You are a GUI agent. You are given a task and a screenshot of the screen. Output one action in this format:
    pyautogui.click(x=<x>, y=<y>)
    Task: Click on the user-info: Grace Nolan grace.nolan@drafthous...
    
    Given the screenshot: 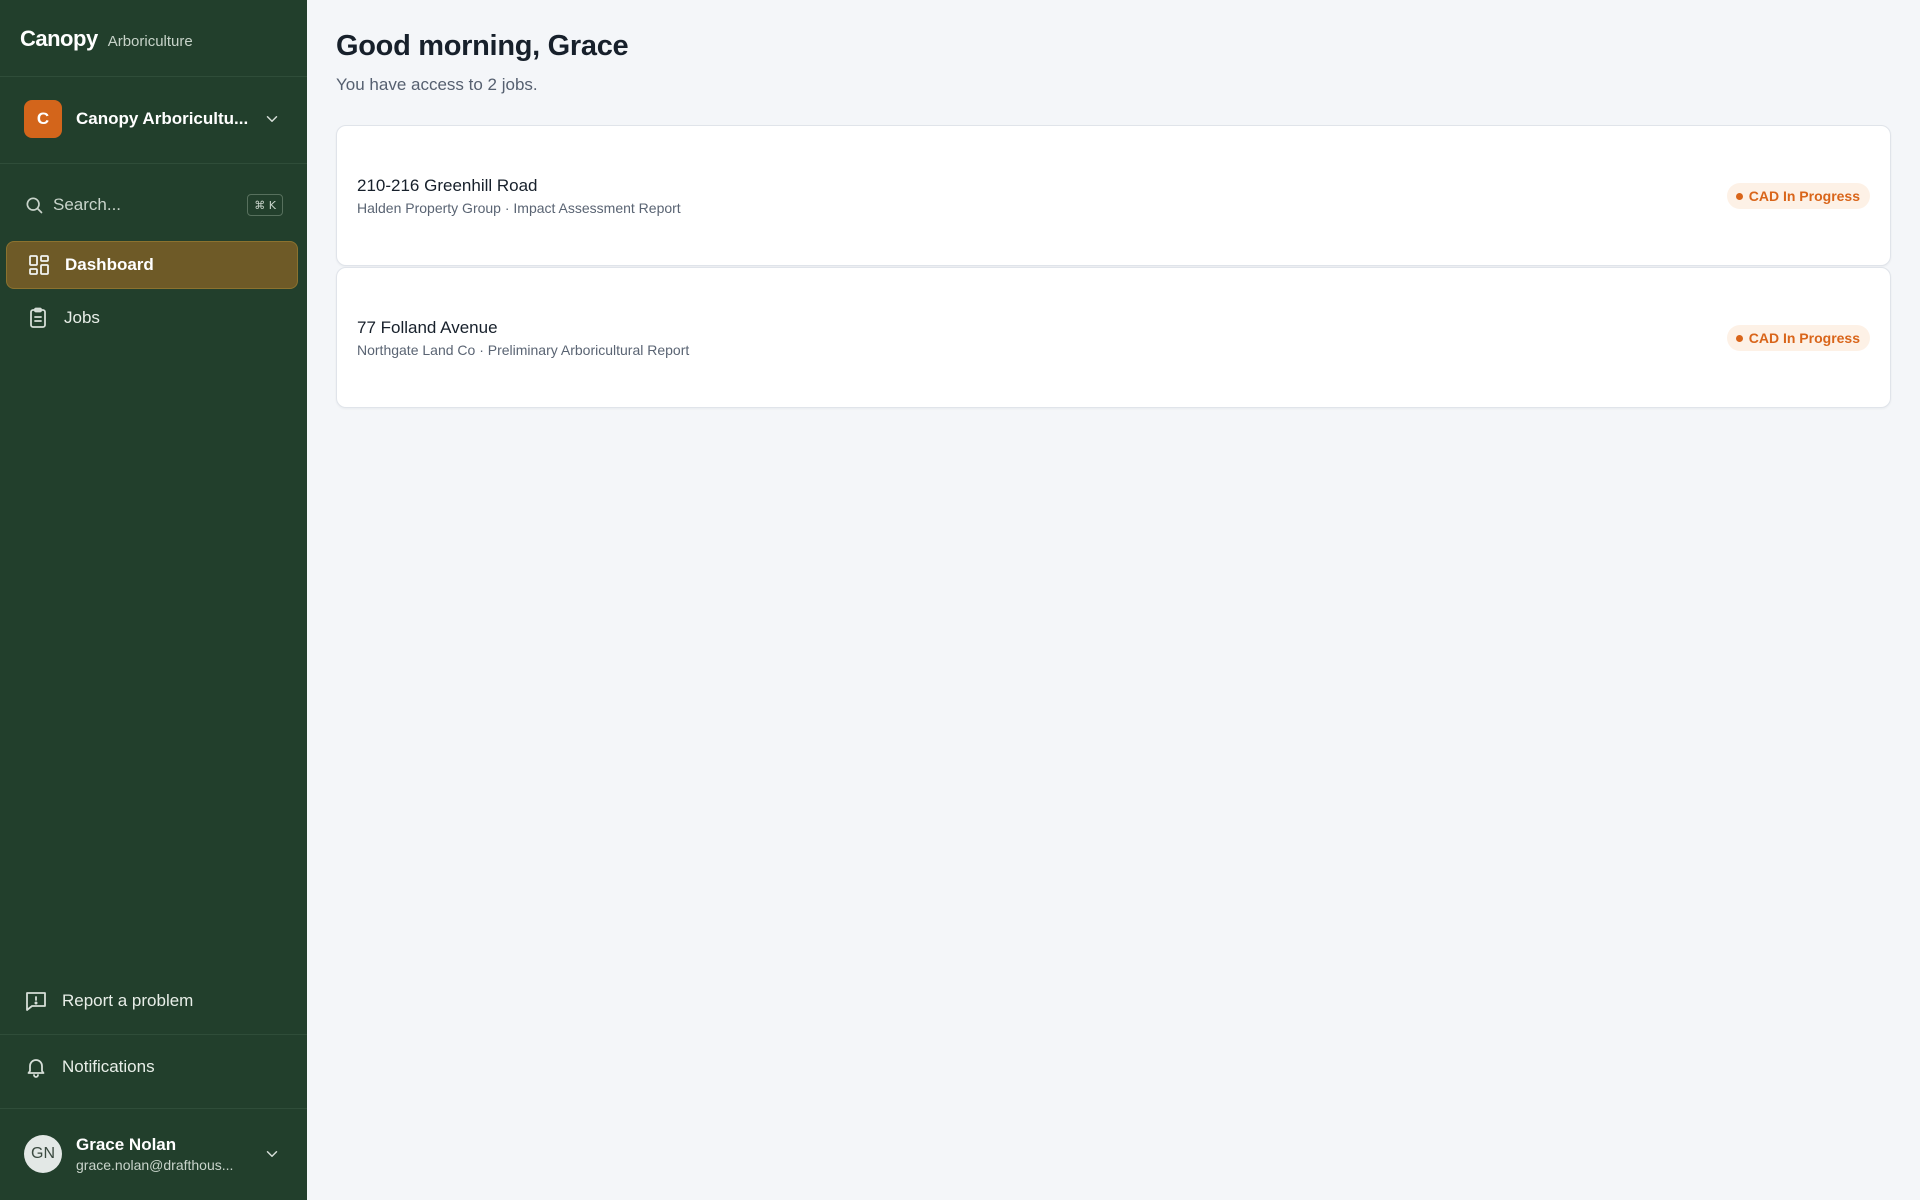 What is the action you would take?
    pyautogui.click(x=162, y=1154)
    